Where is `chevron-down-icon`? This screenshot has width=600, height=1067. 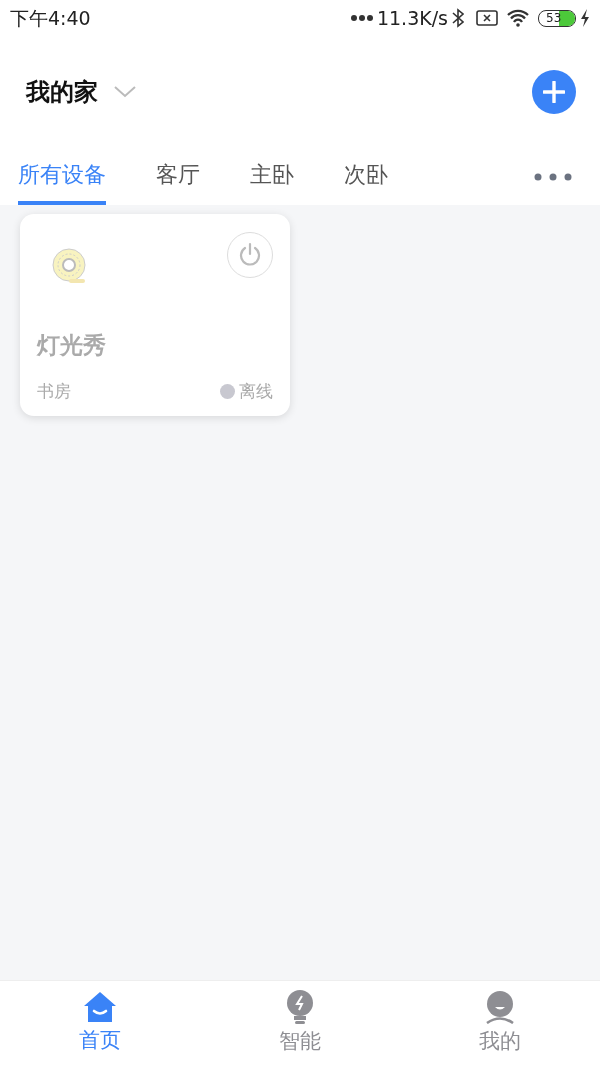 chevron-down-icon is located at coordinates (125, 92).